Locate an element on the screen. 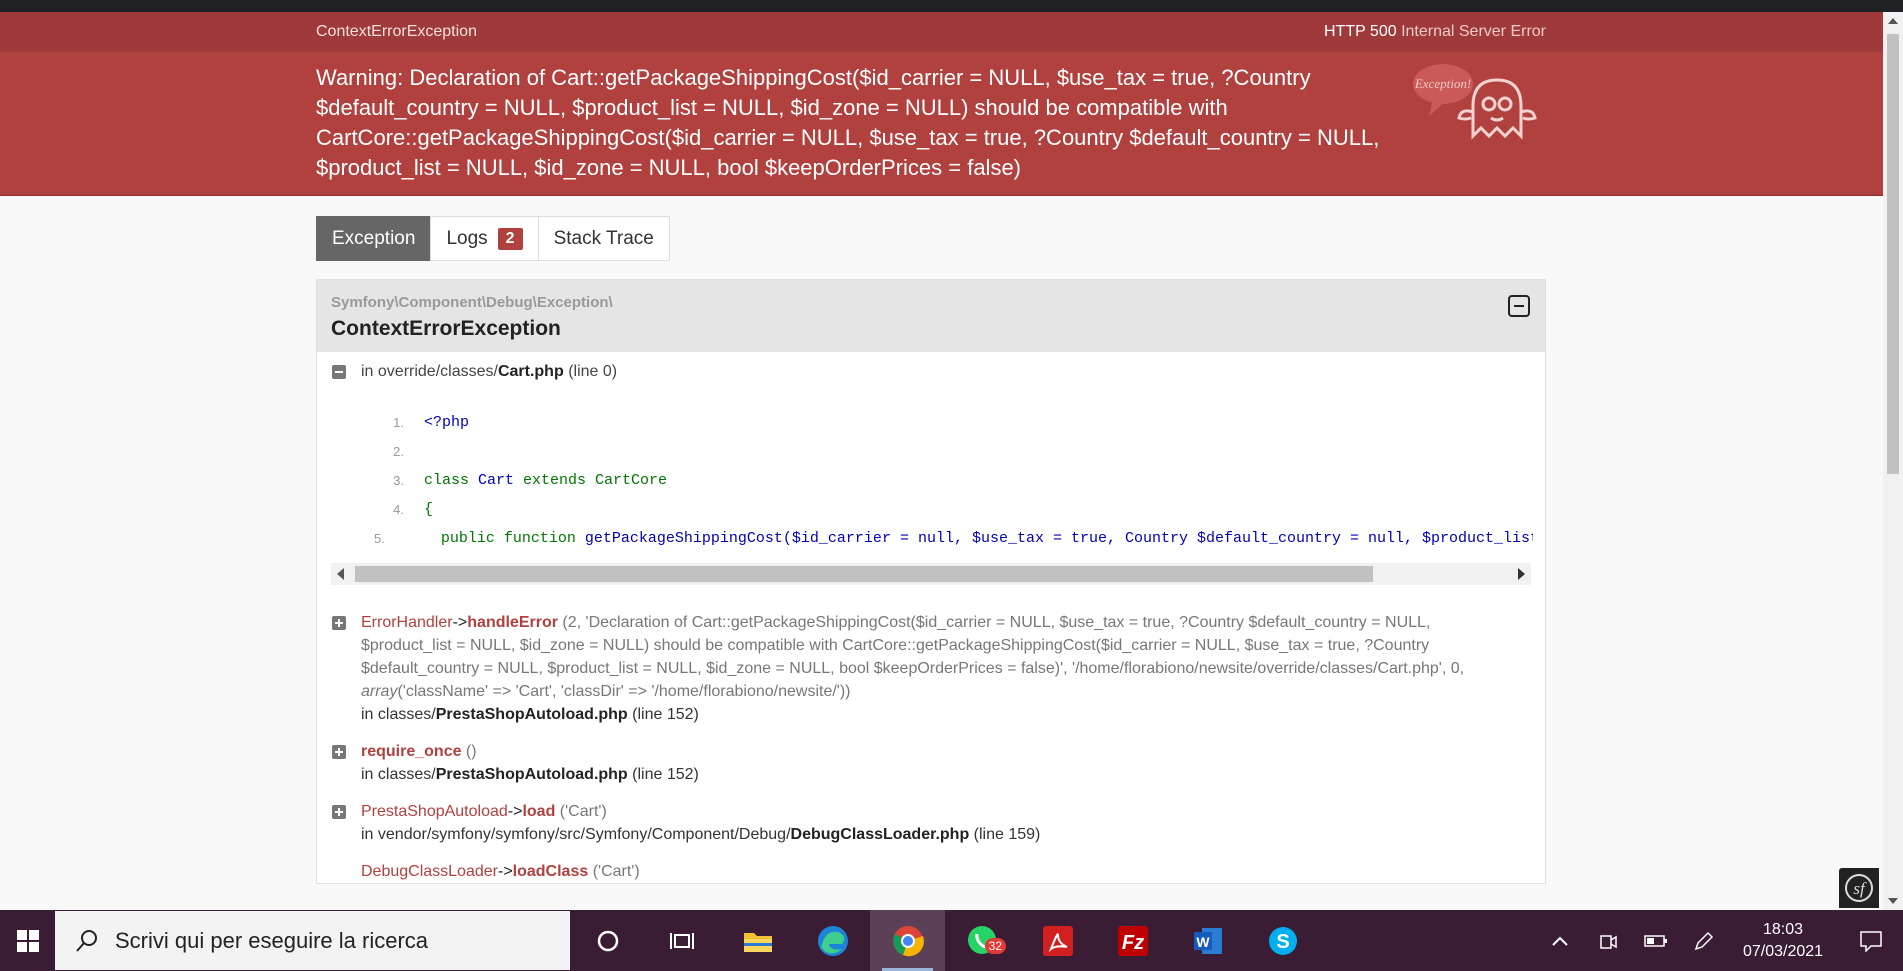 Image resolution: width=1903 pixels, height=971 pixels. word-button: W is located at coordinates (1207, 940).